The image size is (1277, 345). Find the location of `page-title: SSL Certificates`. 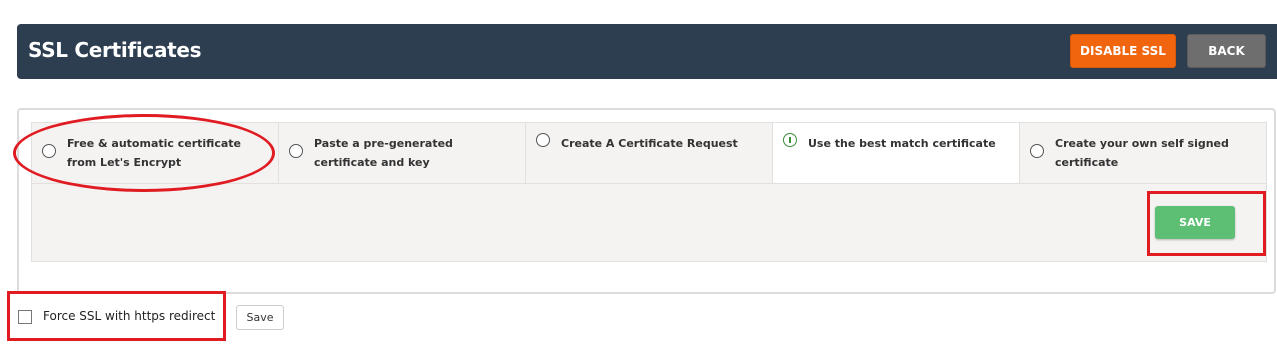

page-title: SSL Certificates is located at coordinates (115, 50).